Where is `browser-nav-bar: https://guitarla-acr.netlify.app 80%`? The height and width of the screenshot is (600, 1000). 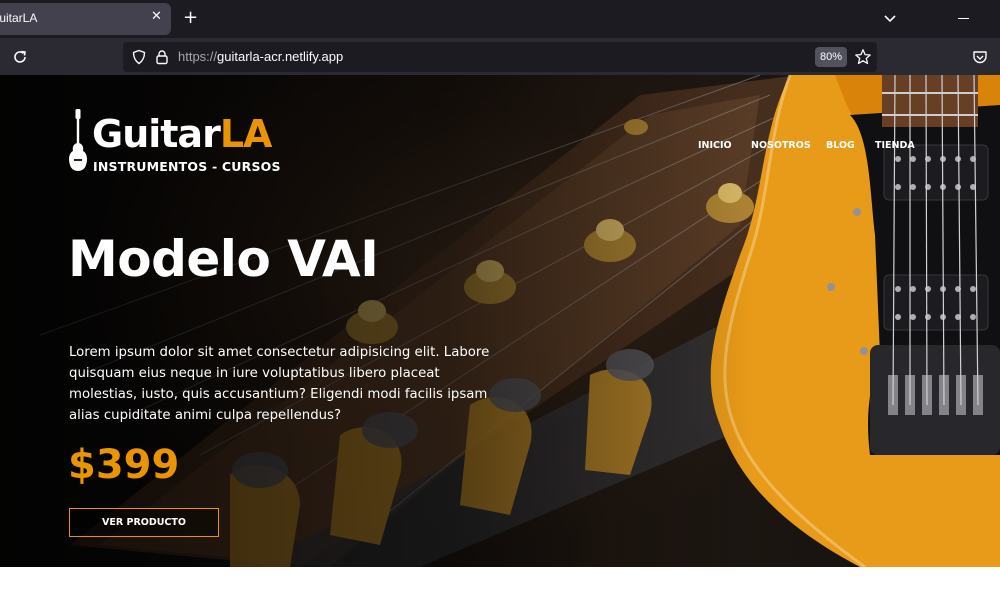 browser-nav-bar: https://guitarla-acr.netlify.app 80% is located at coordinates (500, 56).